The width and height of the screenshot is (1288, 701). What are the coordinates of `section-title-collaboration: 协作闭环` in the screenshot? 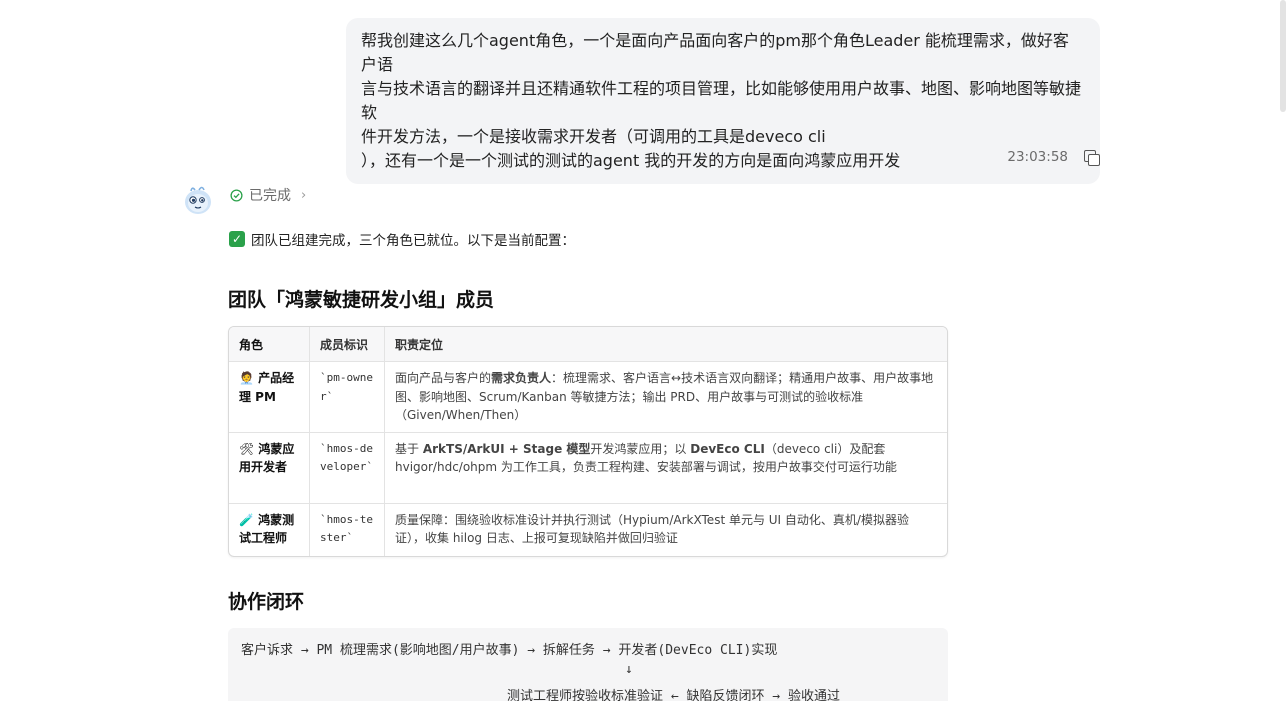 It's located at (266, 602).